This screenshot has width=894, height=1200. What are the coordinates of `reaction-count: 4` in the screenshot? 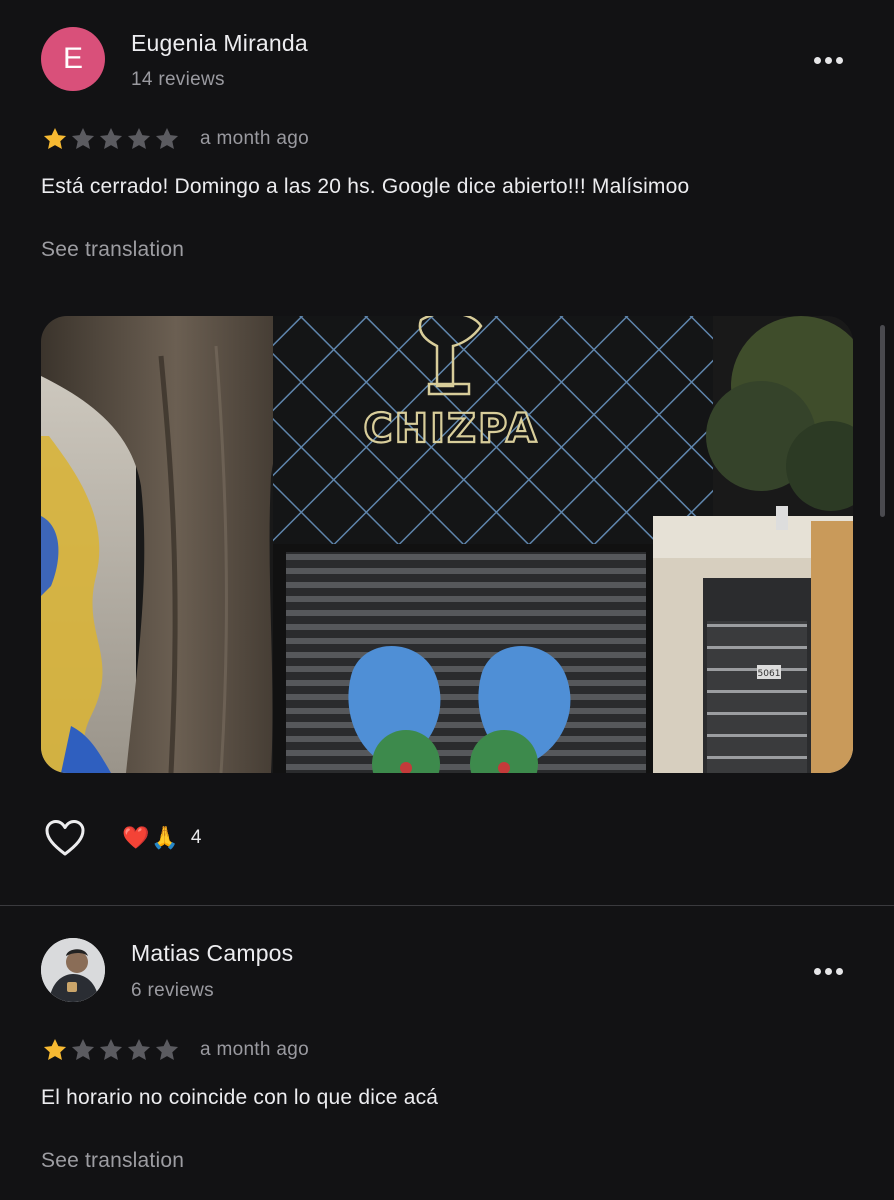 It's located at (196, 837).